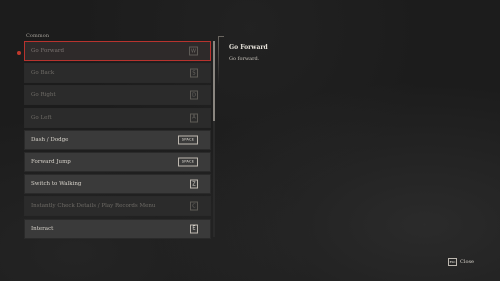 The width and height of the screenshot is (500, 281). Describe the element at coordinates (48, 51) in the screenshot. I see `action-label: Go Forward` at that location.